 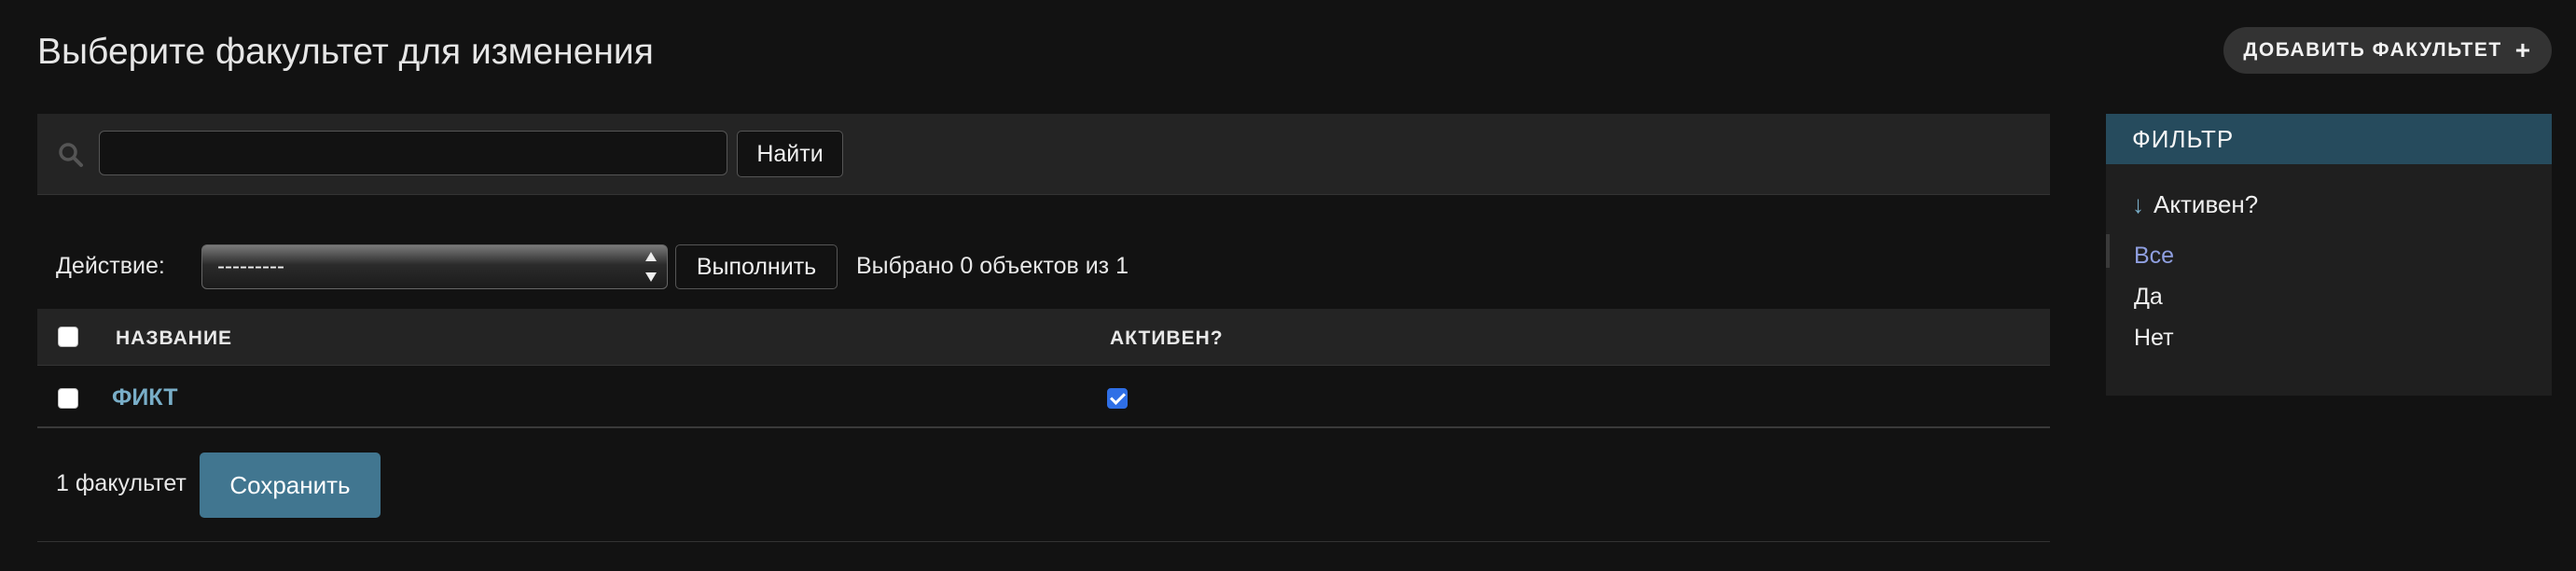 What do you see at coordinates (1043, 397) in the screenshot?
I see `table-row: ФИКТ` at bounding box center [1043, 397].